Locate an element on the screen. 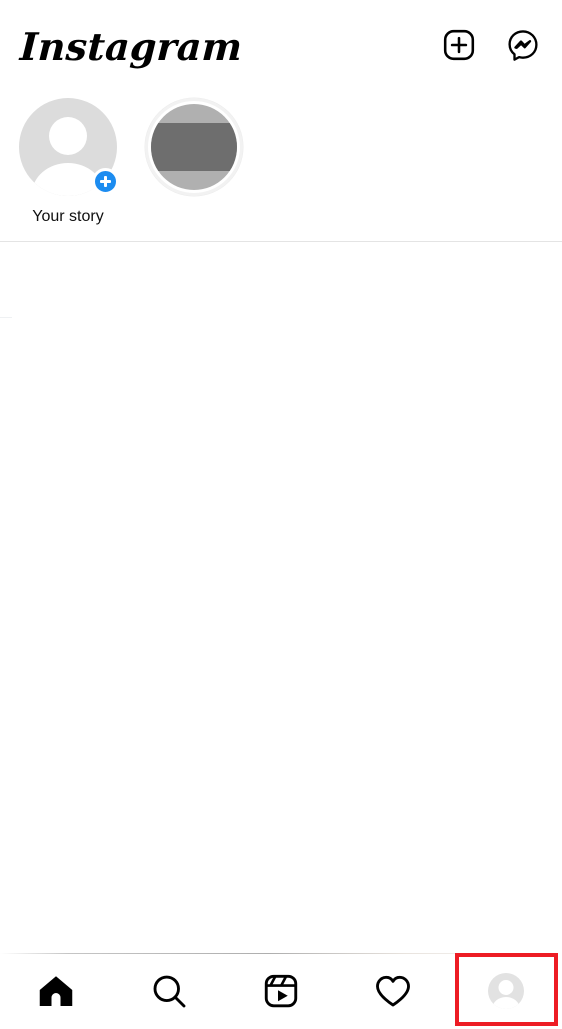 This screenshot has width=562, height=1029. nav-reels is located at coordinates (281, 991).